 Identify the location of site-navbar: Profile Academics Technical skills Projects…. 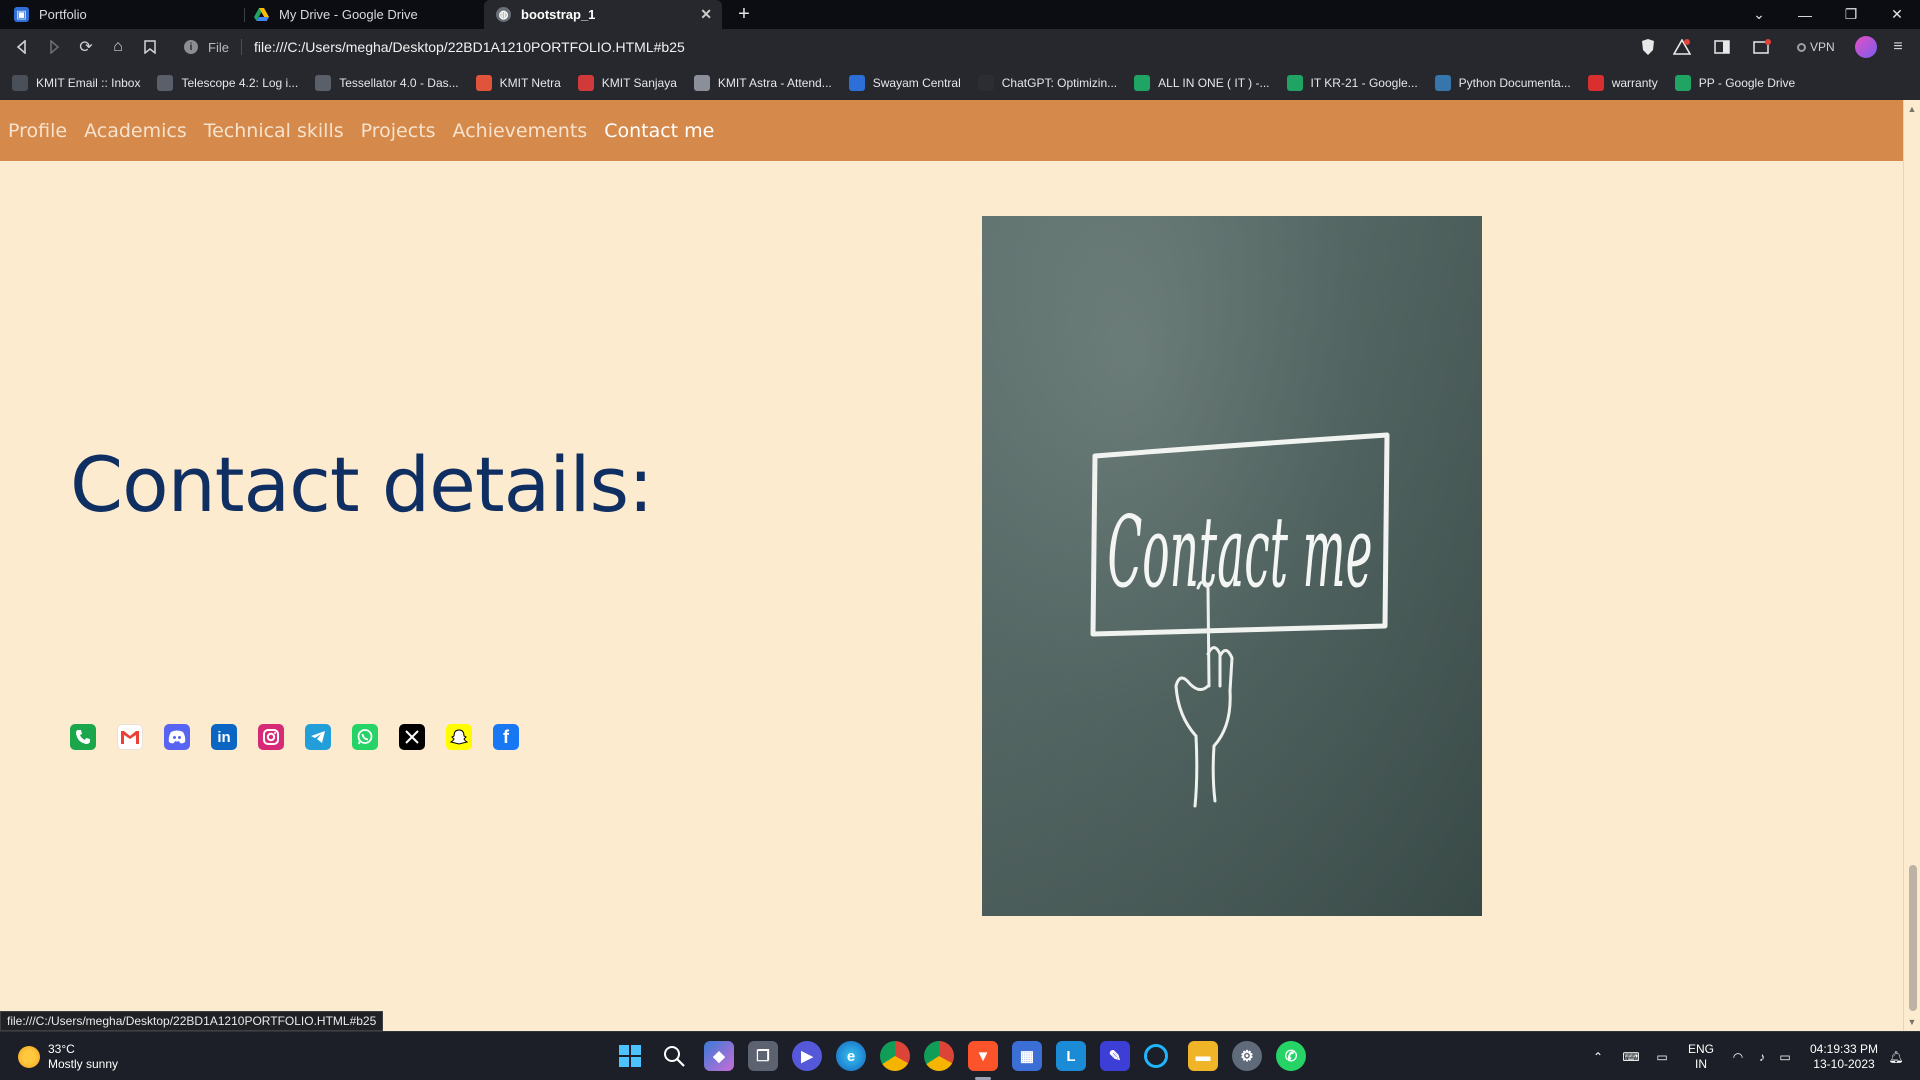
(951, 130).